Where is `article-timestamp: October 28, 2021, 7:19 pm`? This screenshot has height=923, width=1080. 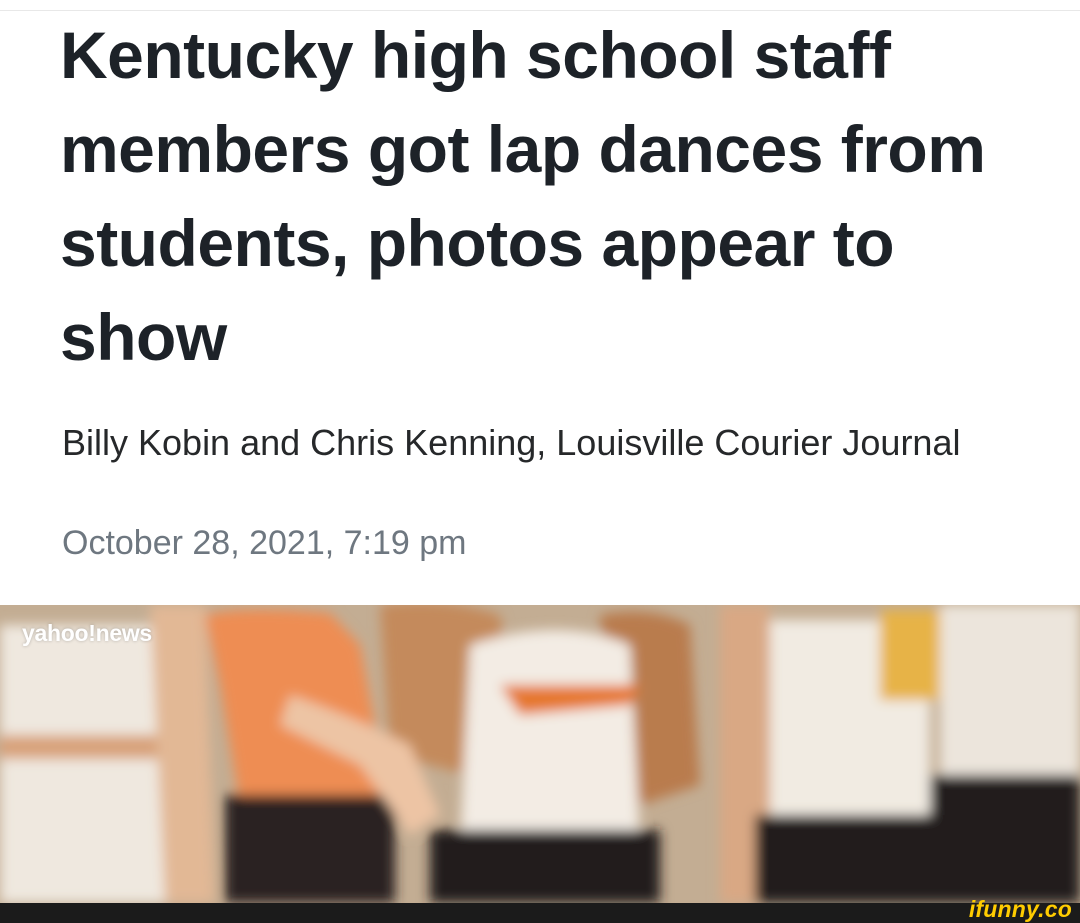
article-timestamp: October 28, 2021, 7:19 pm is located at coordinates (264, 543).